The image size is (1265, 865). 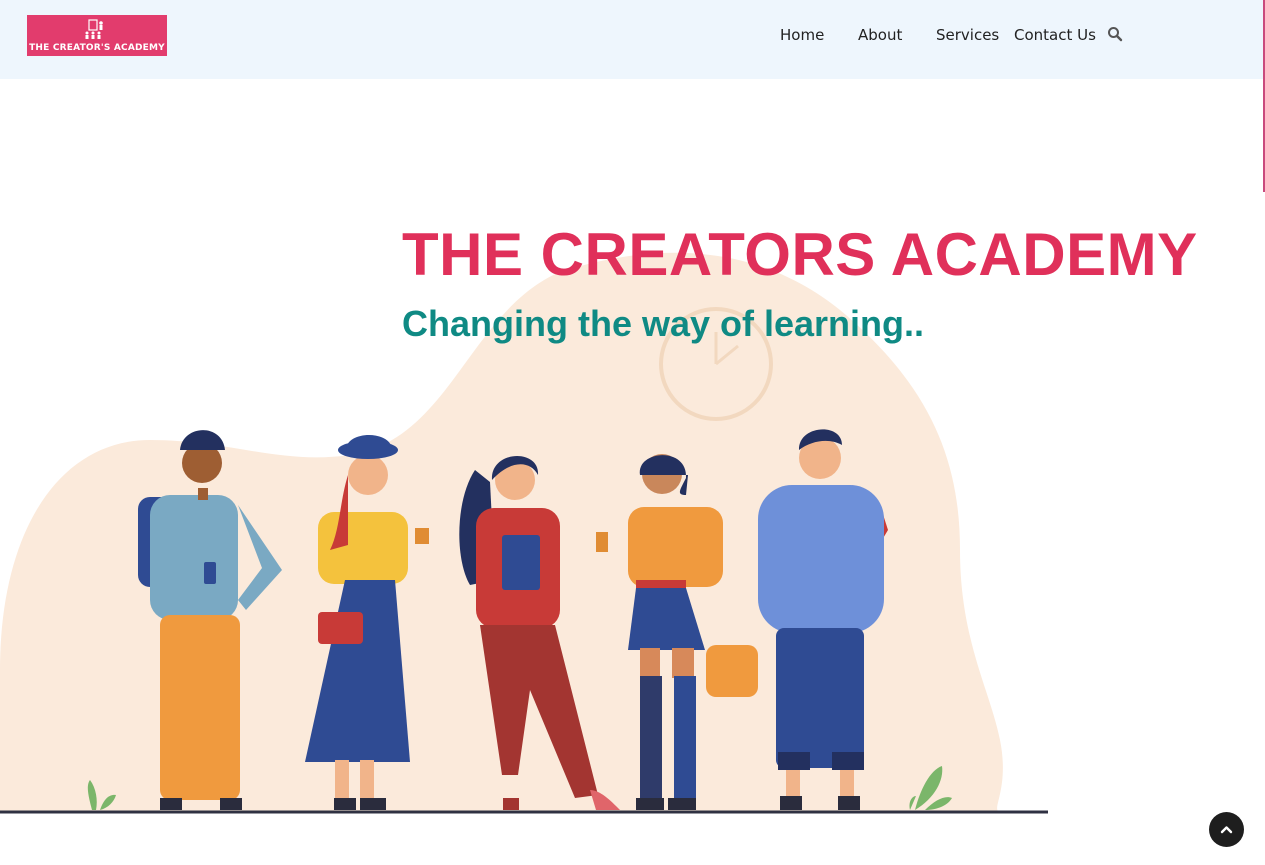 I want to click on logo-text: THE CREATOR'S ACADEMY, so click(x=97, y=48).